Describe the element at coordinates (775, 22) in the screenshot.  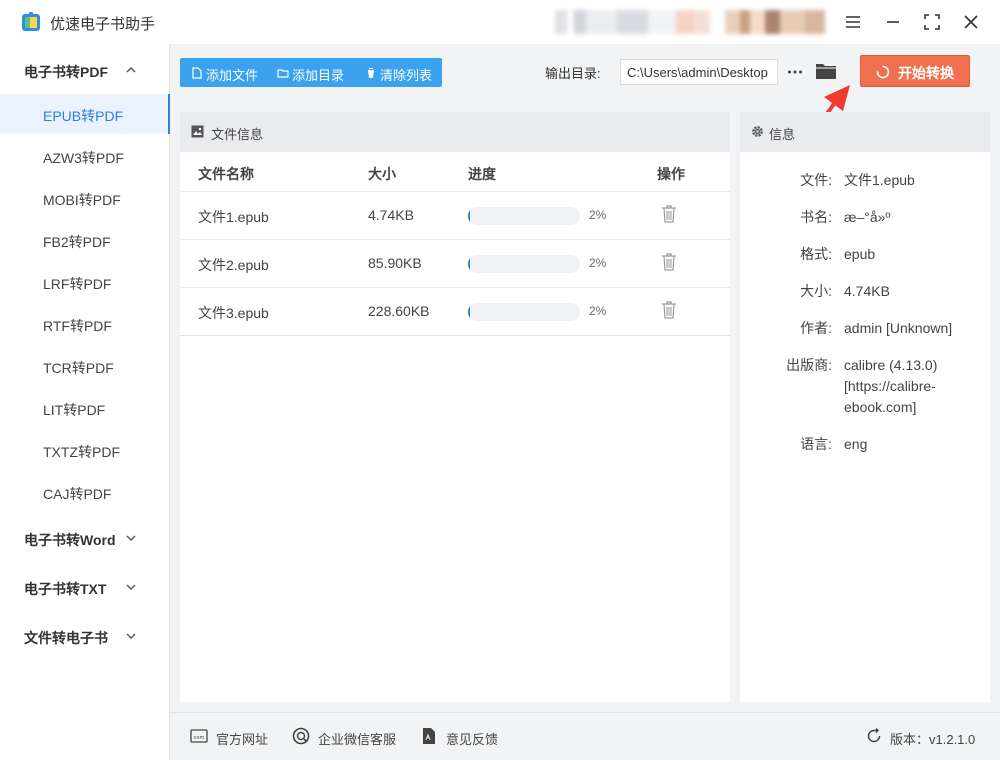
I see `blurred-avatar` at that location.